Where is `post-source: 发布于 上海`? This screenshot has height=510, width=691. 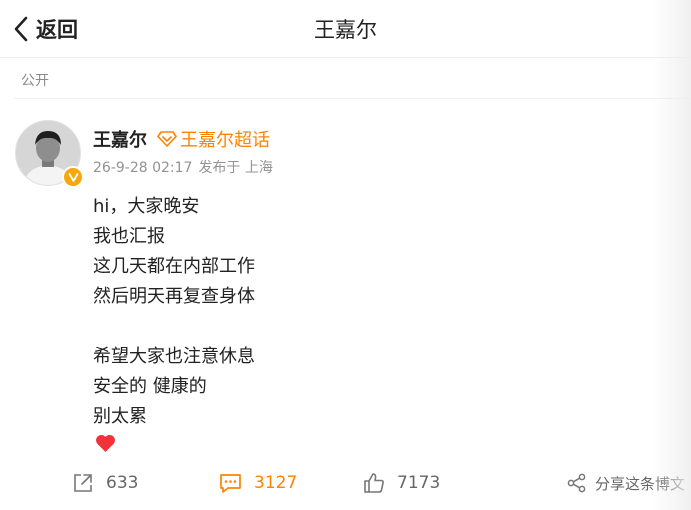 post-source: 发布于 上海 is located at coordinates (235, 168).